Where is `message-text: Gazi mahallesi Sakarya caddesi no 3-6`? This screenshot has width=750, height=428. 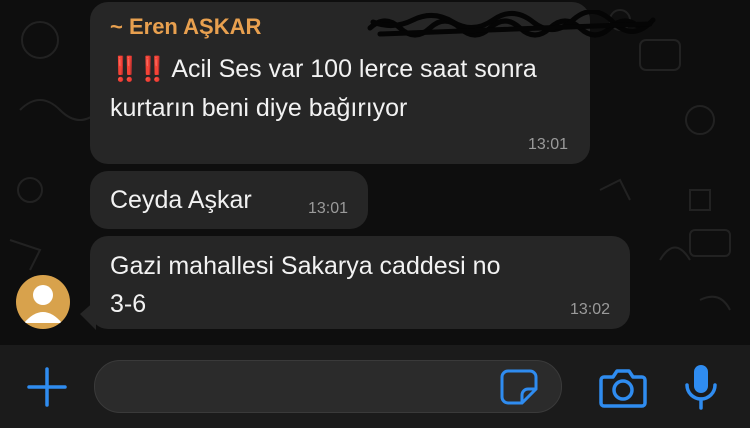
message-text: Gazi mahallesi Sakarya caddesi no 3-6 is located at coordinates (305, 285).